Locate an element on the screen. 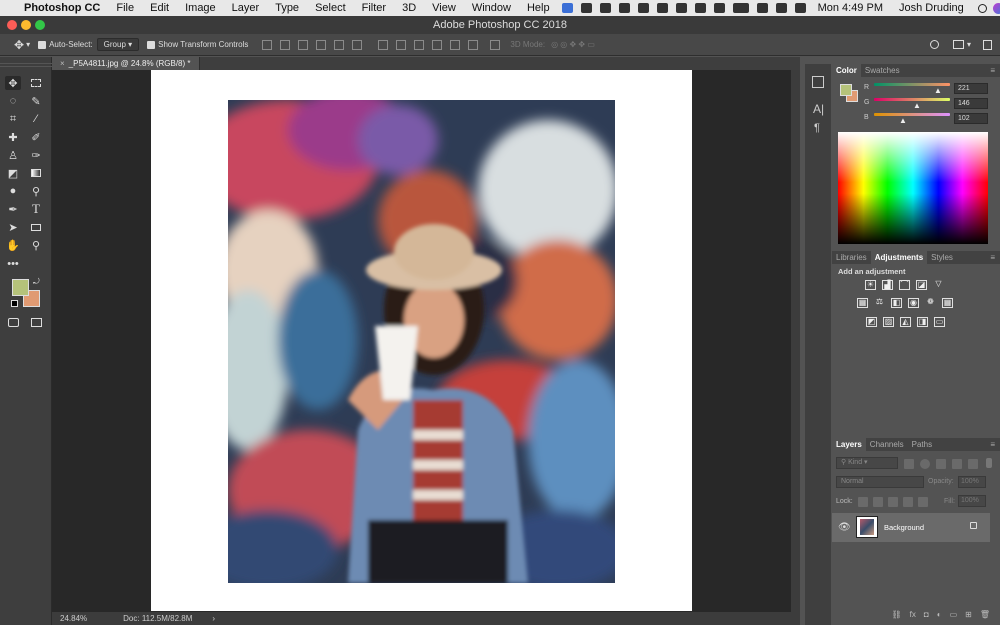 This screenshot has width=1000, height=625. curves-icon: ⌒ is located at coordinates (904, 285).